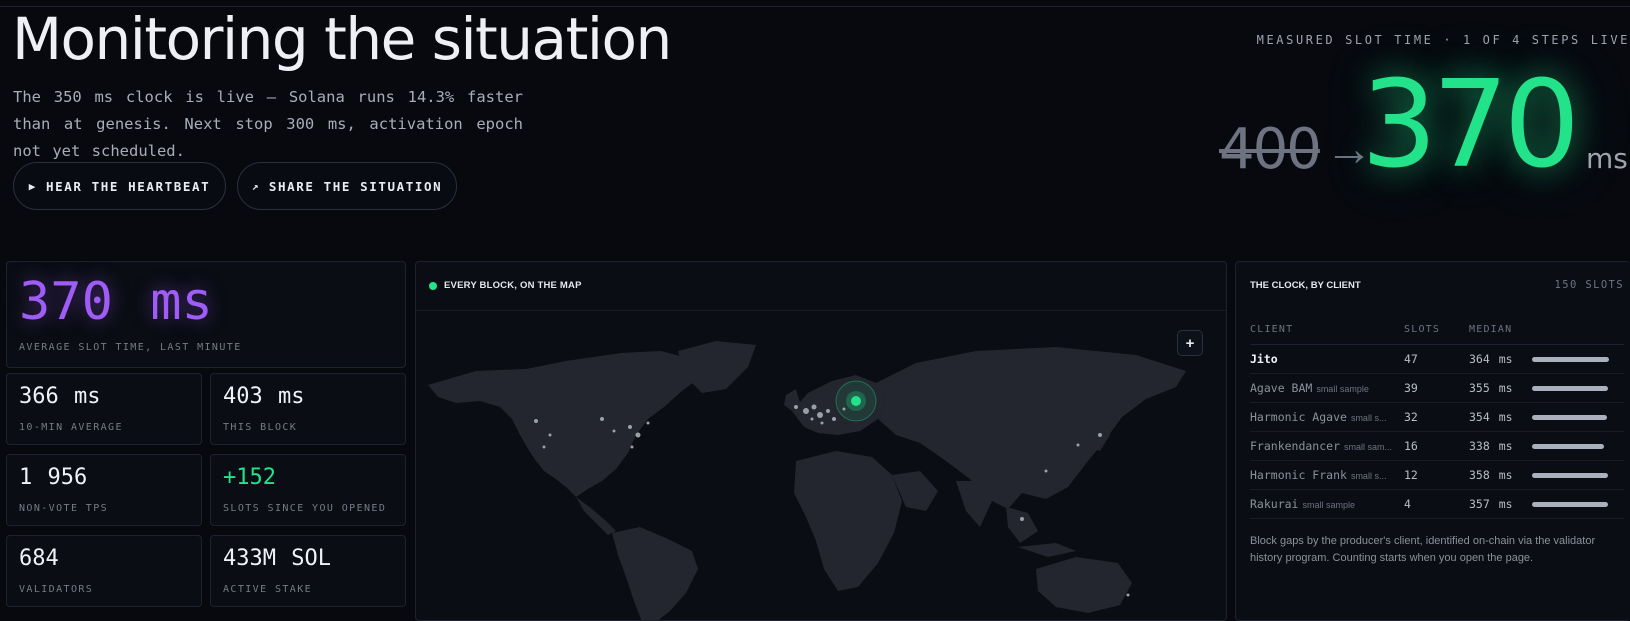 The image size is (1630, 621). What do you see at coordinates (567, 424) in the screenshot?
I see `north-america` at bounding box center [567, 424].